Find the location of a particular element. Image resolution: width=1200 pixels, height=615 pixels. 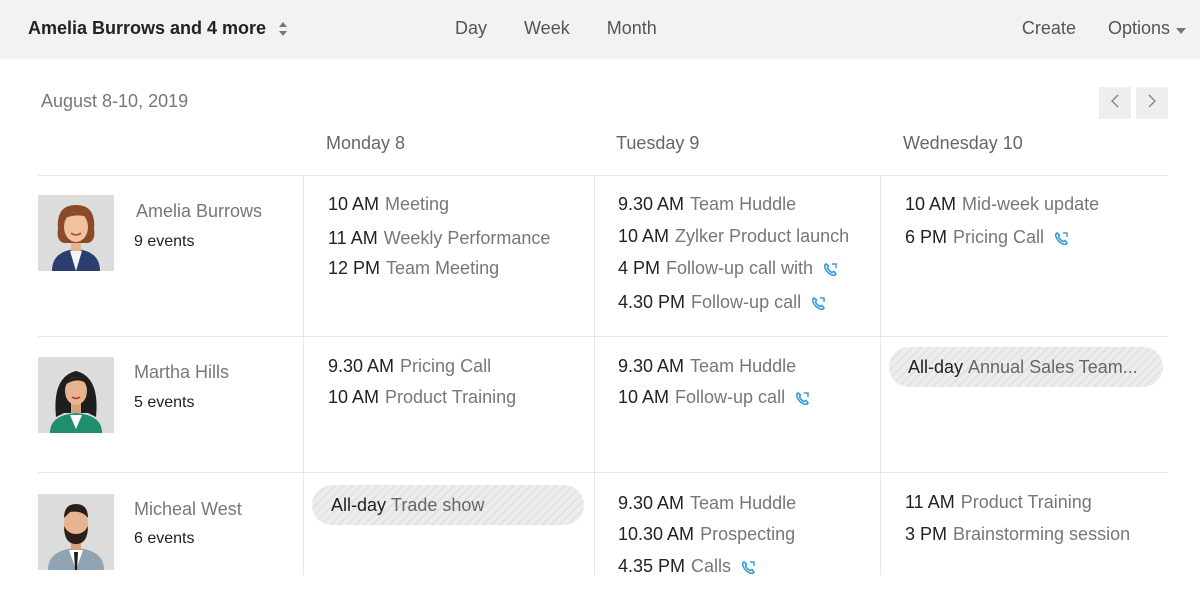

event-title: Meeting is located at coordinates (417, 204).